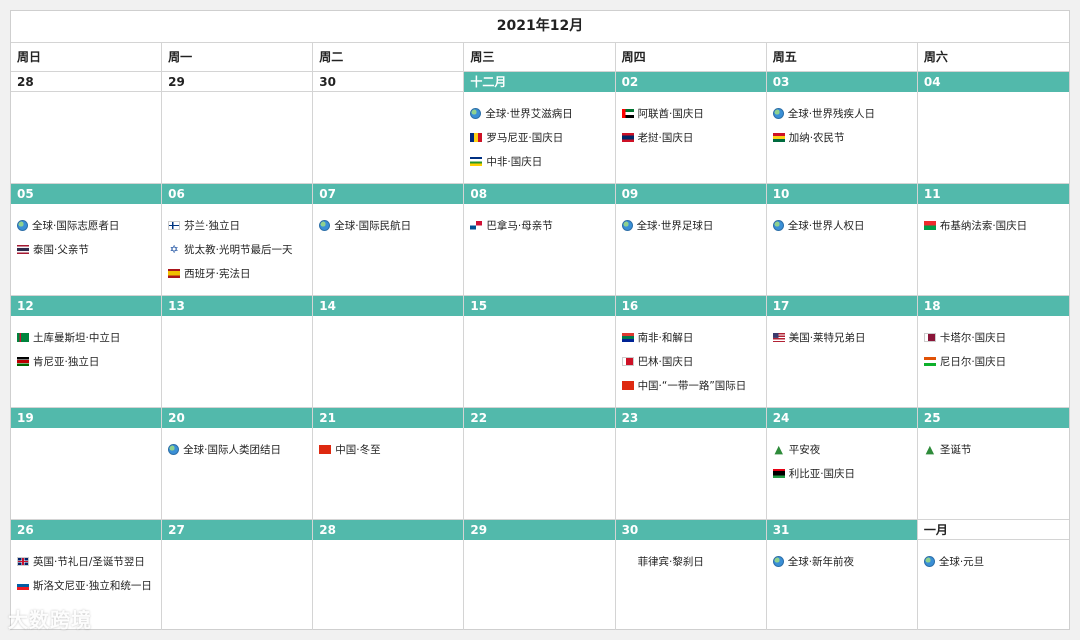 The width and height of the screenshot is (1080, 640). I want to click on event-label: 西班牙·宪法日, so click(217, 273).